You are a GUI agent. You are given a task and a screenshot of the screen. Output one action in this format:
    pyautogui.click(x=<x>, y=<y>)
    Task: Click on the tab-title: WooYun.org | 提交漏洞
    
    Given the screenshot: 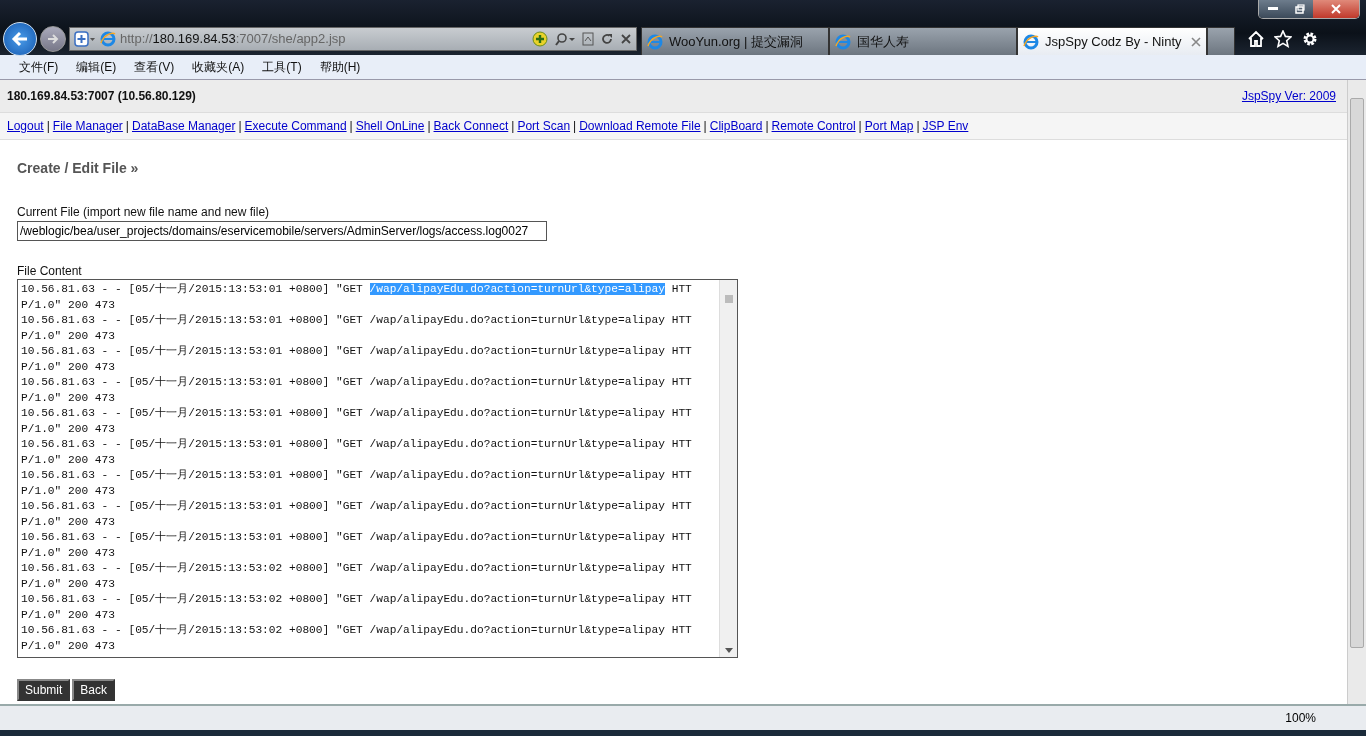 What is the action you would take?
    pyautogui.click(x=736, y=41)
    